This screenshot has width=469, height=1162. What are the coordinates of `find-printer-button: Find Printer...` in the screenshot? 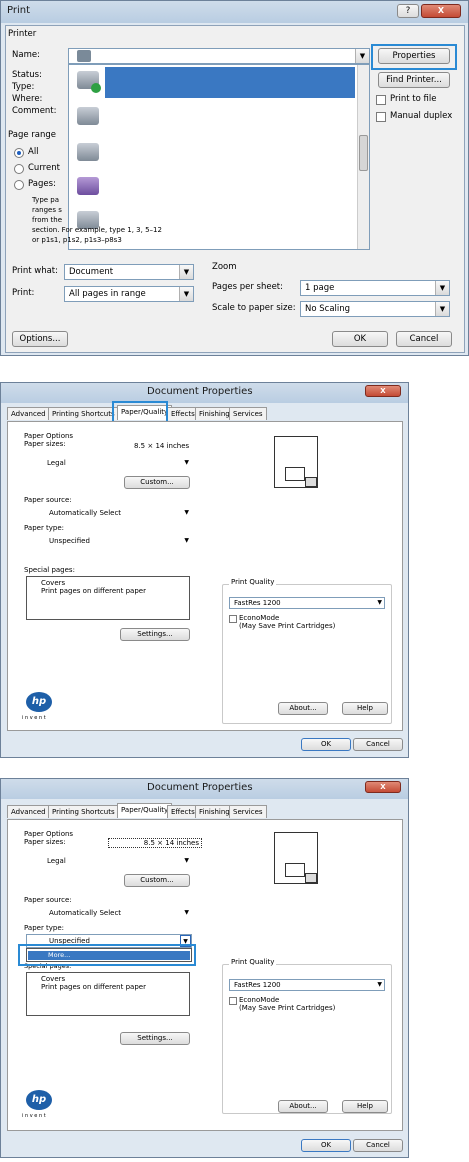 It's located at (414, 80).